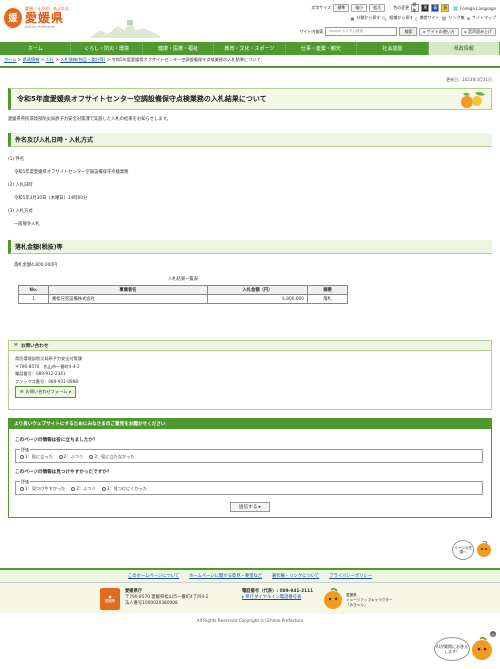 This screenshot has height=669, width=500. Describe the element at coordinates (249, 487) in the screenshot. I see `survey-fieldset-2: 評価 1：見つけやすかった 2：ふつう 3：見つけにくかった` at that location.